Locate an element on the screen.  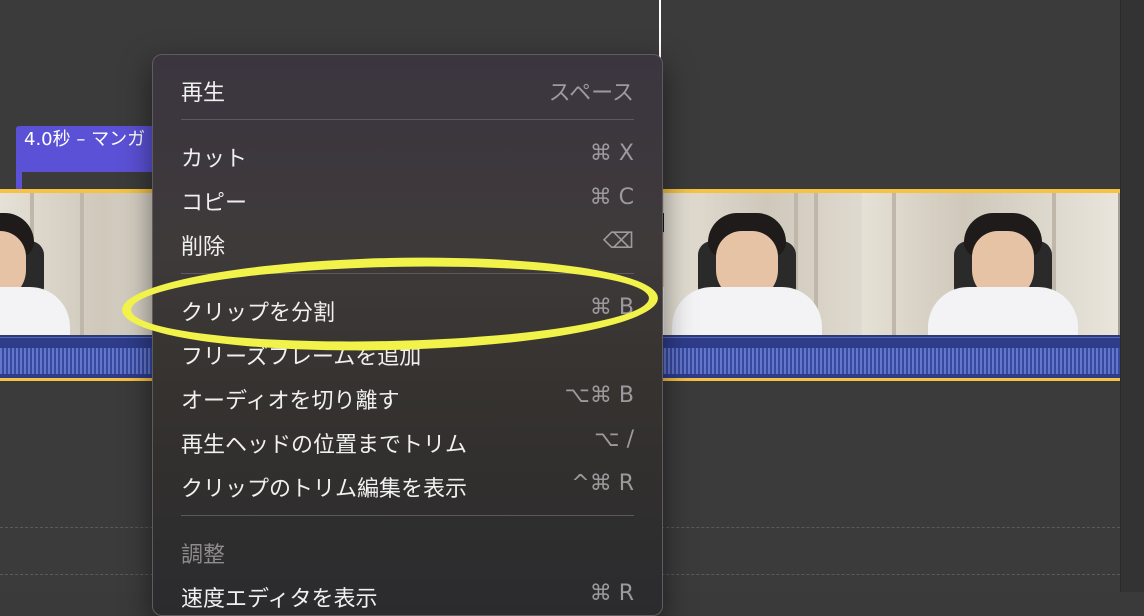
menu-item-label: クリップのトリム編集を表示 is located at coordinates (324, 489).